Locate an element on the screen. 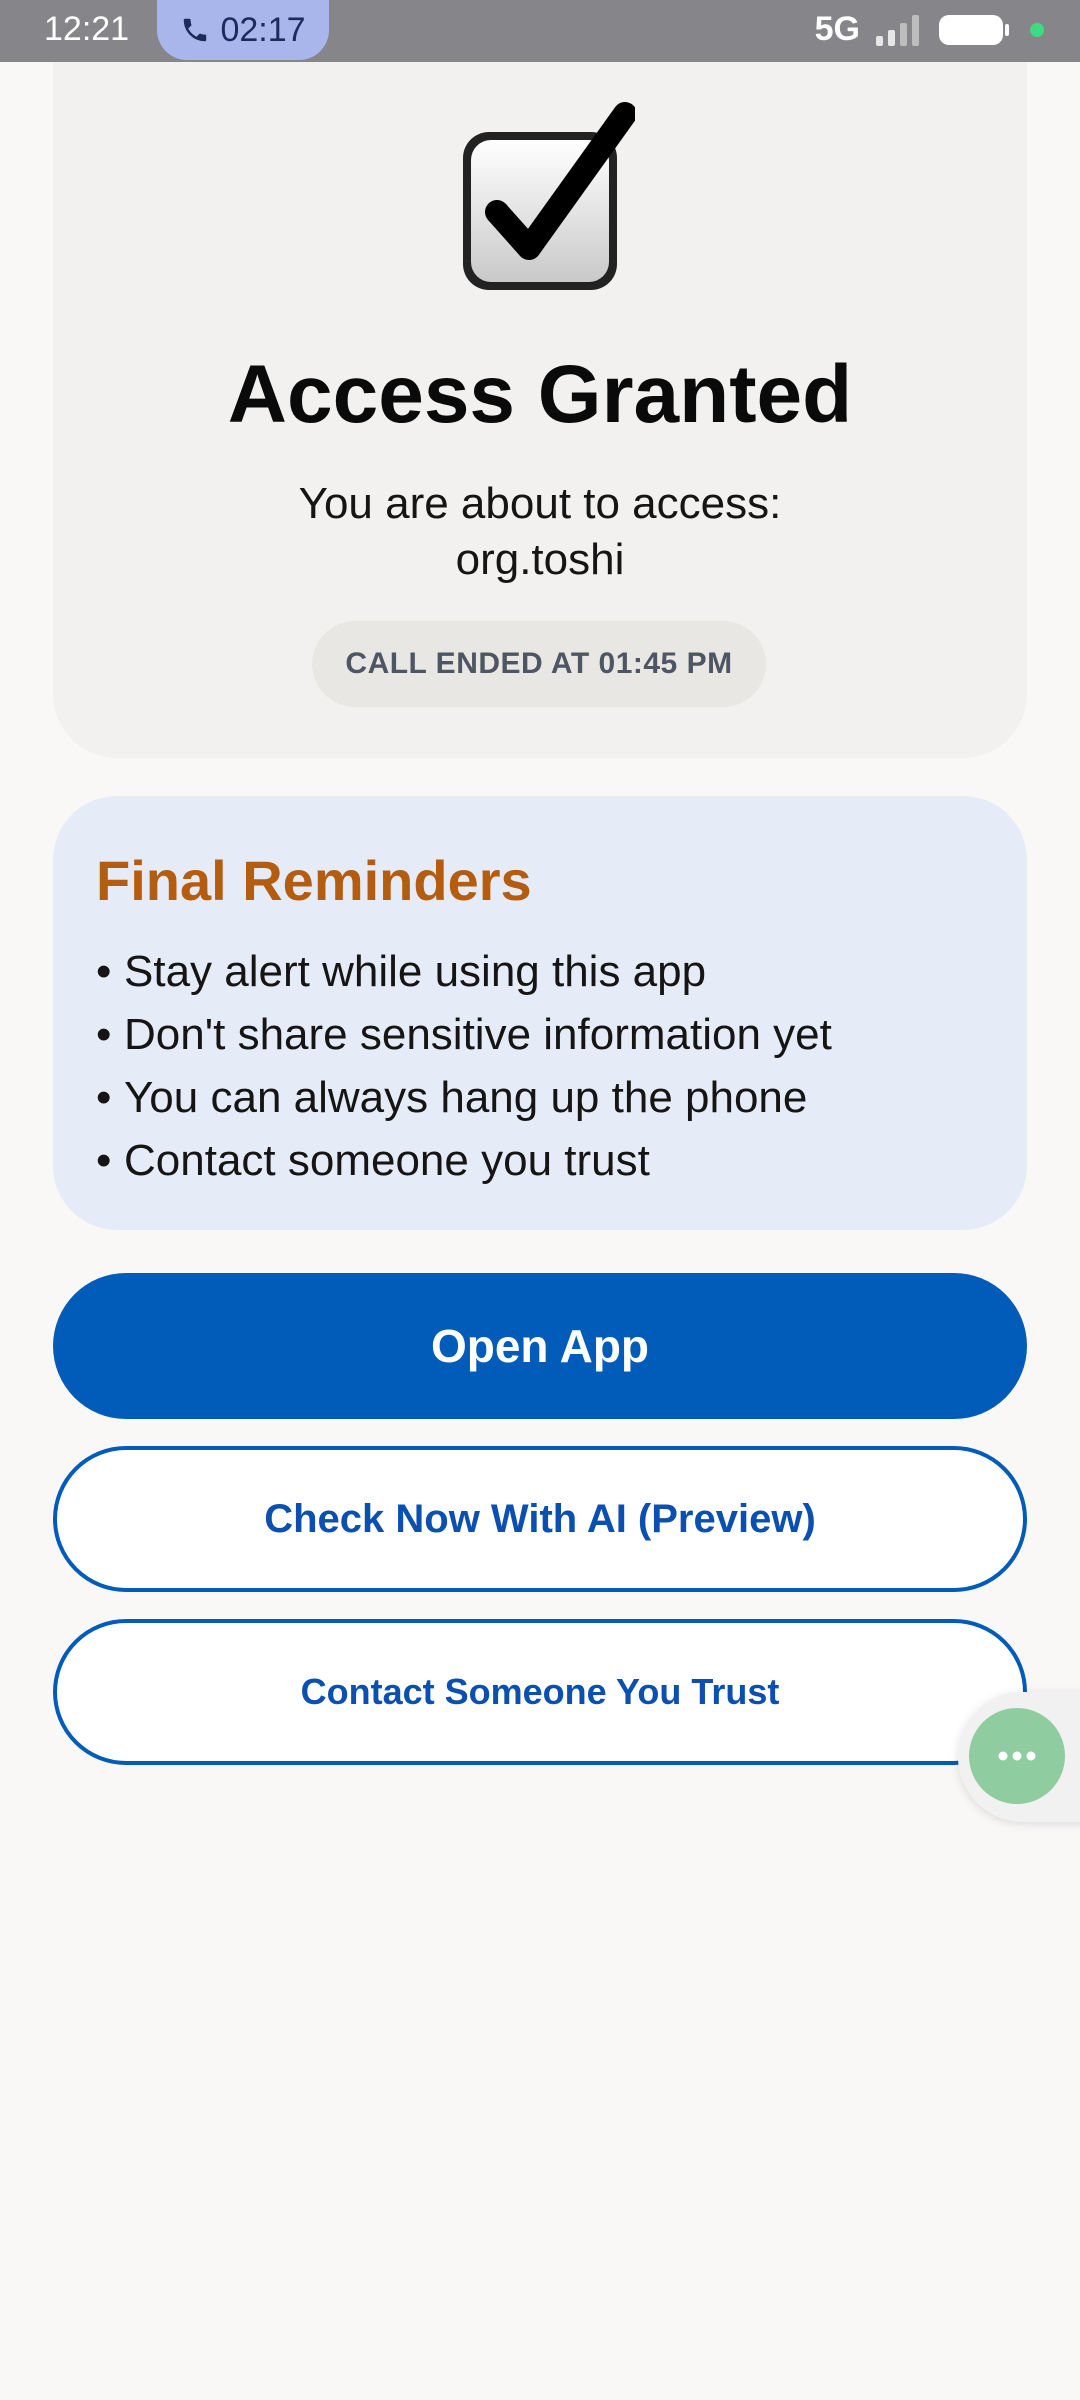 Image resolution: width=1080 pixels, height=2400 pixels. list-item: • Don't share sensitive information yet is located at coordinates (464, 1034).